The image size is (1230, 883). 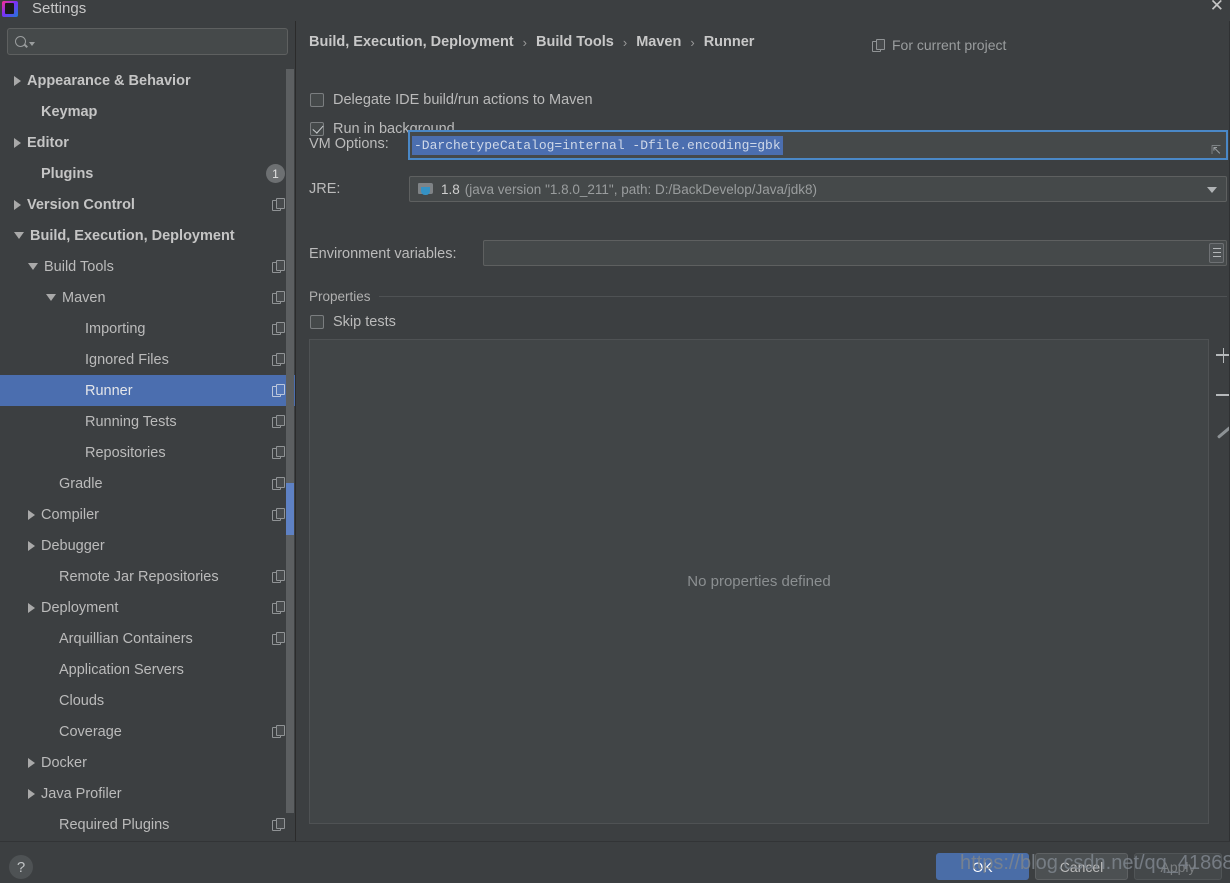 What do you see at coordinates (147, 297) in the screenshot?
I see `sidebar-item-maven: Maven` at bounding box center [147, 297].